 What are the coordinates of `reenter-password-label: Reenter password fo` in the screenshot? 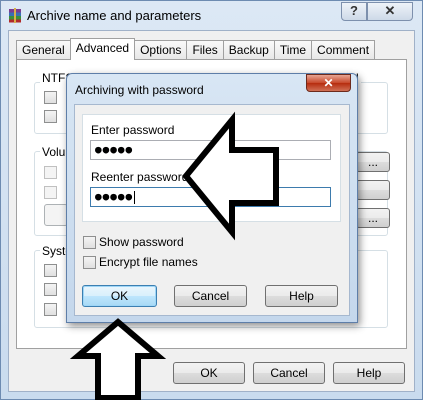 It's located at (146, 177).